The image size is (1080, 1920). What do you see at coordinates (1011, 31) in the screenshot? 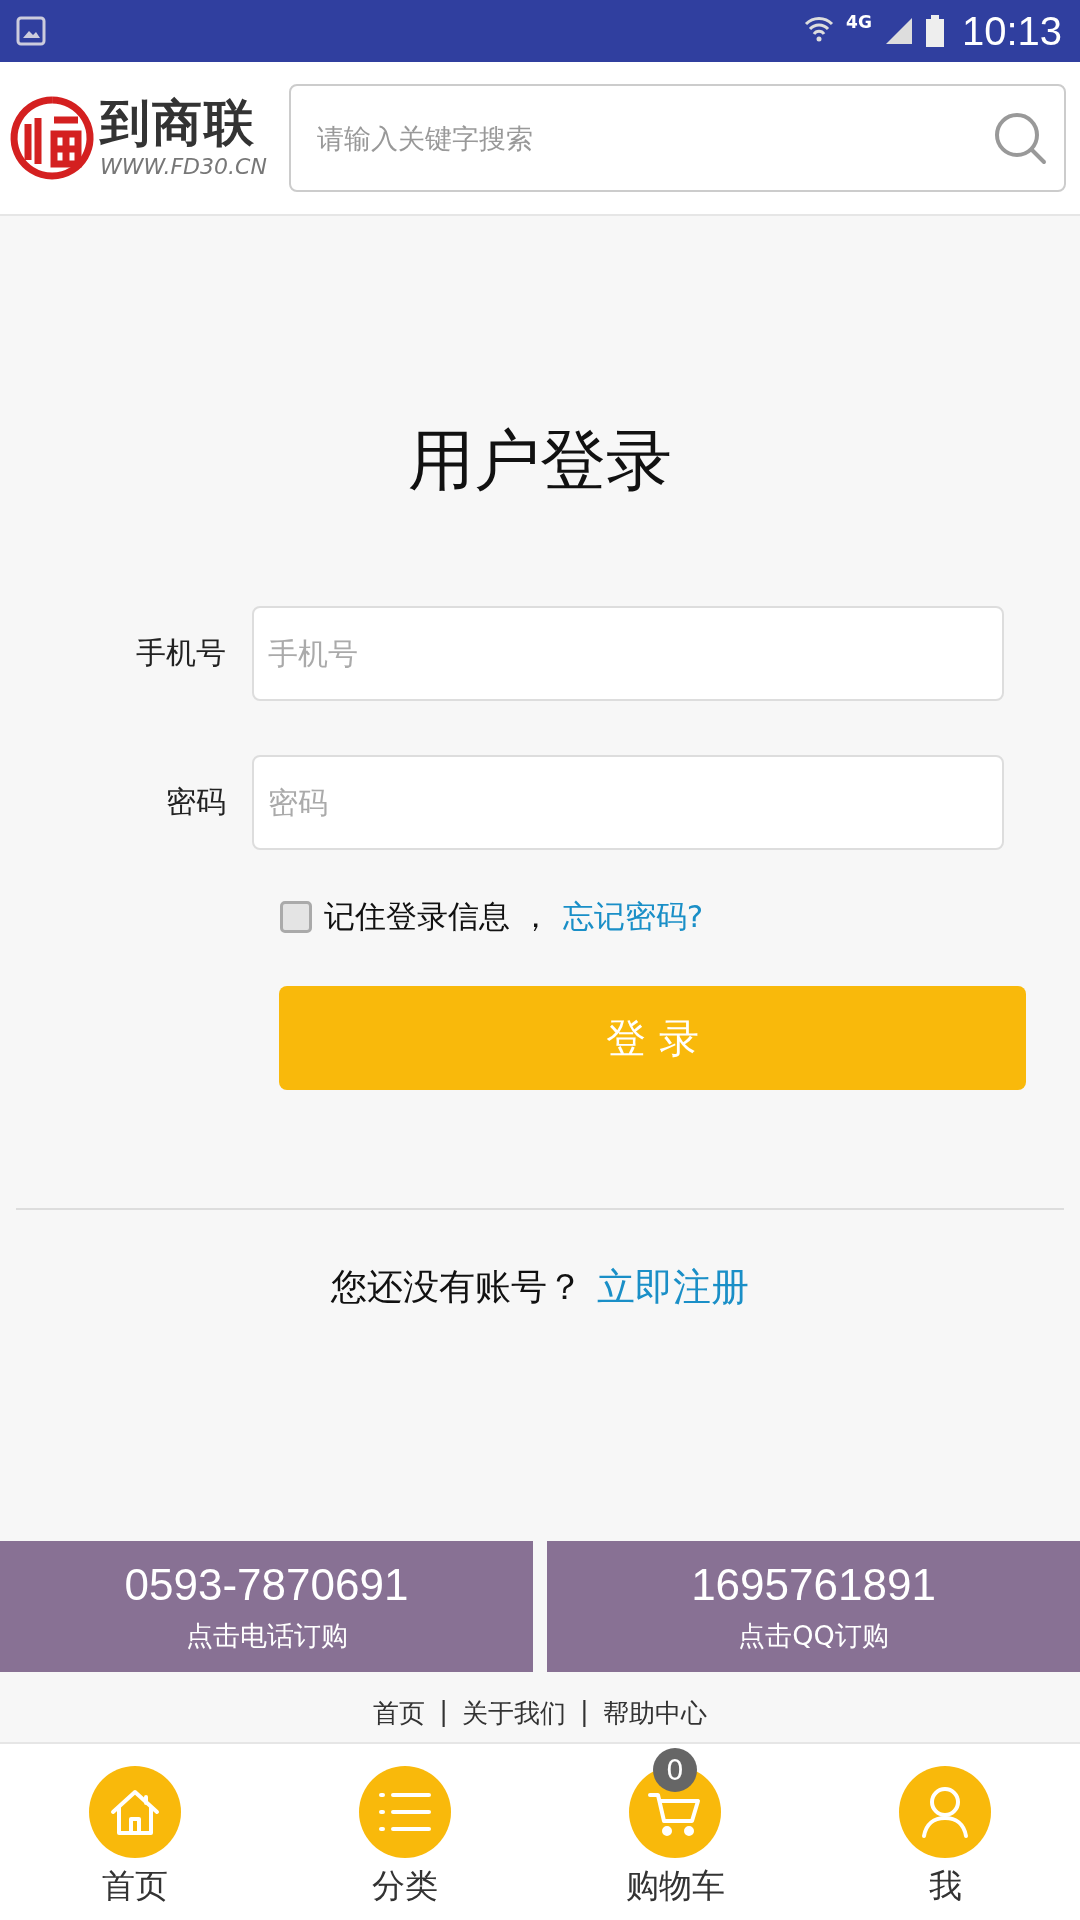
I see `clock: 10:13` at bounding box center [1011, 31].